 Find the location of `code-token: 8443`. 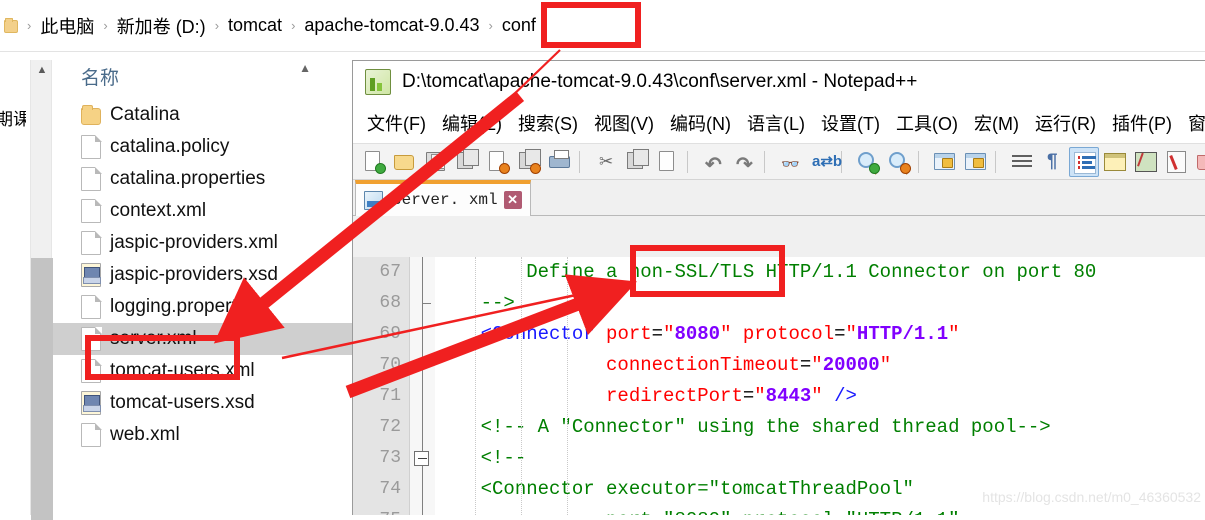

code-token: 8443 is located at coordinates (788, 396).